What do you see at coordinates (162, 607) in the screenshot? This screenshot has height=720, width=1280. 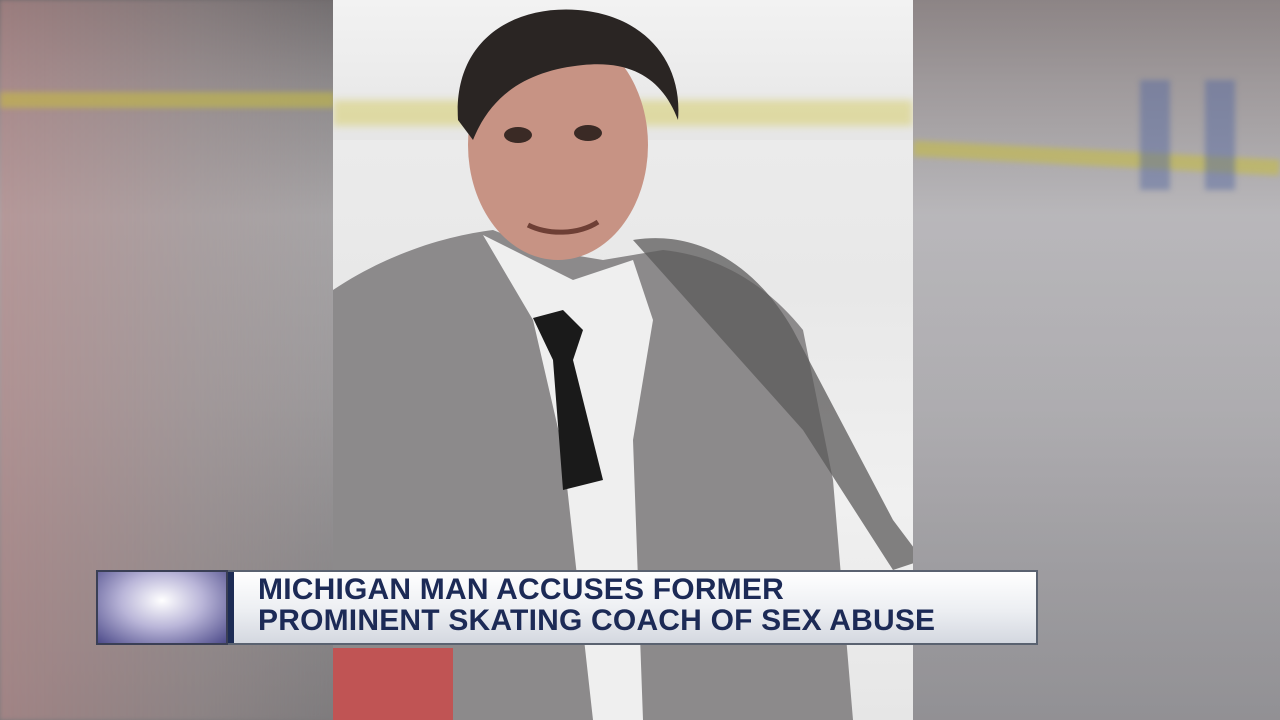 I see `station-logo-thumbnail` at bounding box center [162, 607].